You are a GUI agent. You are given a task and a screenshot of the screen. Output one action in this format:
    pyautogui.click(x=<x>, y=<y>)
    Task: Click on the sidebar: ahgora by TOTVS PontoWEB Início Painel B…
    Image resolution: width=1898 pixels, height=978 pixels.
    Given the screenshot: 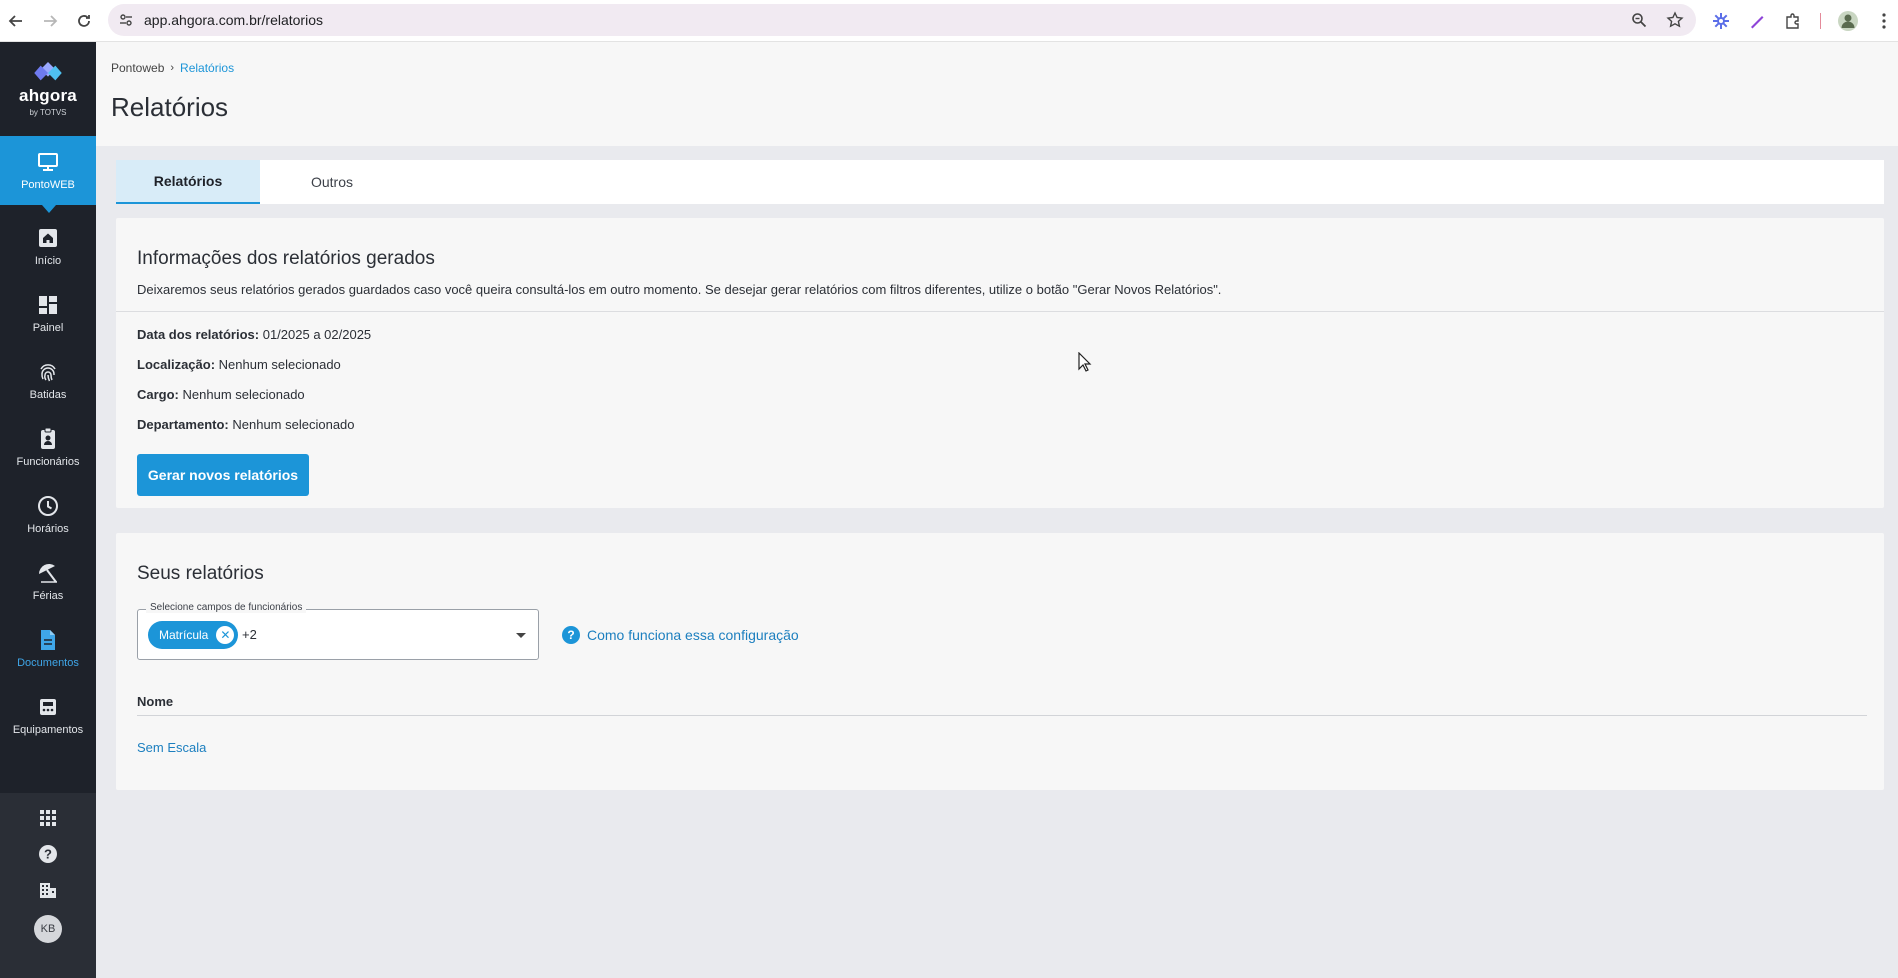 What is the action you would take?
    pyautogui.click(x=48, y=510)
    